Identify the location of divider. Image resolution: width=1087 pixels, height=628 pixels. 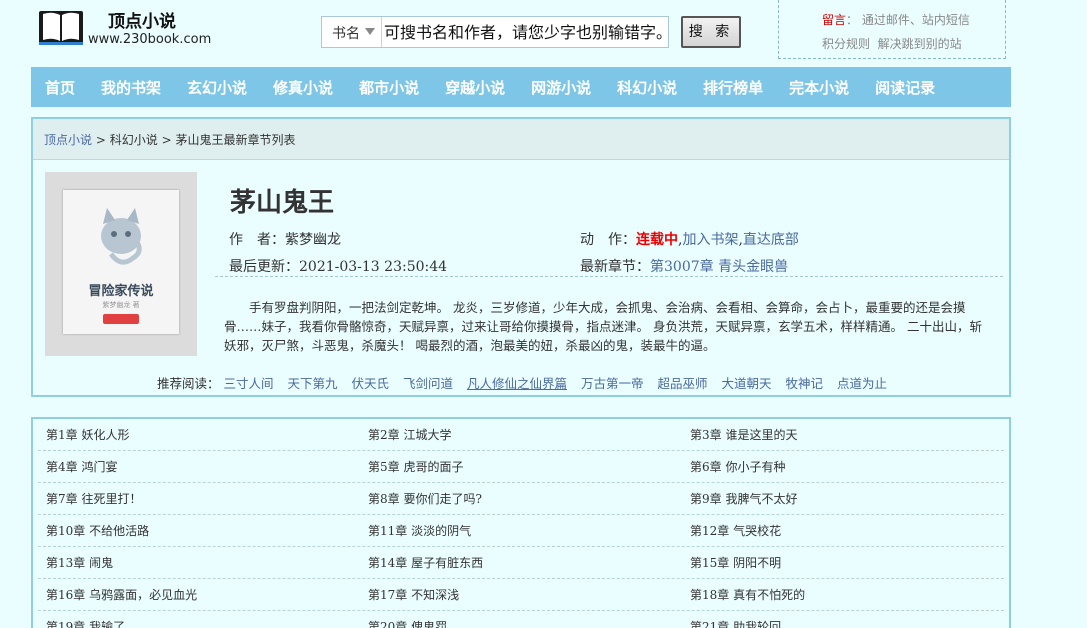
(609, 276).